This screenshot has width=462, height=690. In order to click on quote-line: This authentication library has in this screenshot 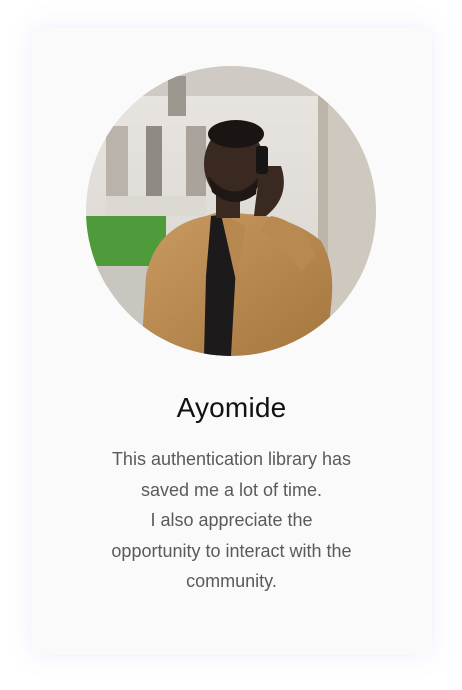, I will do `click(231, 459)`.